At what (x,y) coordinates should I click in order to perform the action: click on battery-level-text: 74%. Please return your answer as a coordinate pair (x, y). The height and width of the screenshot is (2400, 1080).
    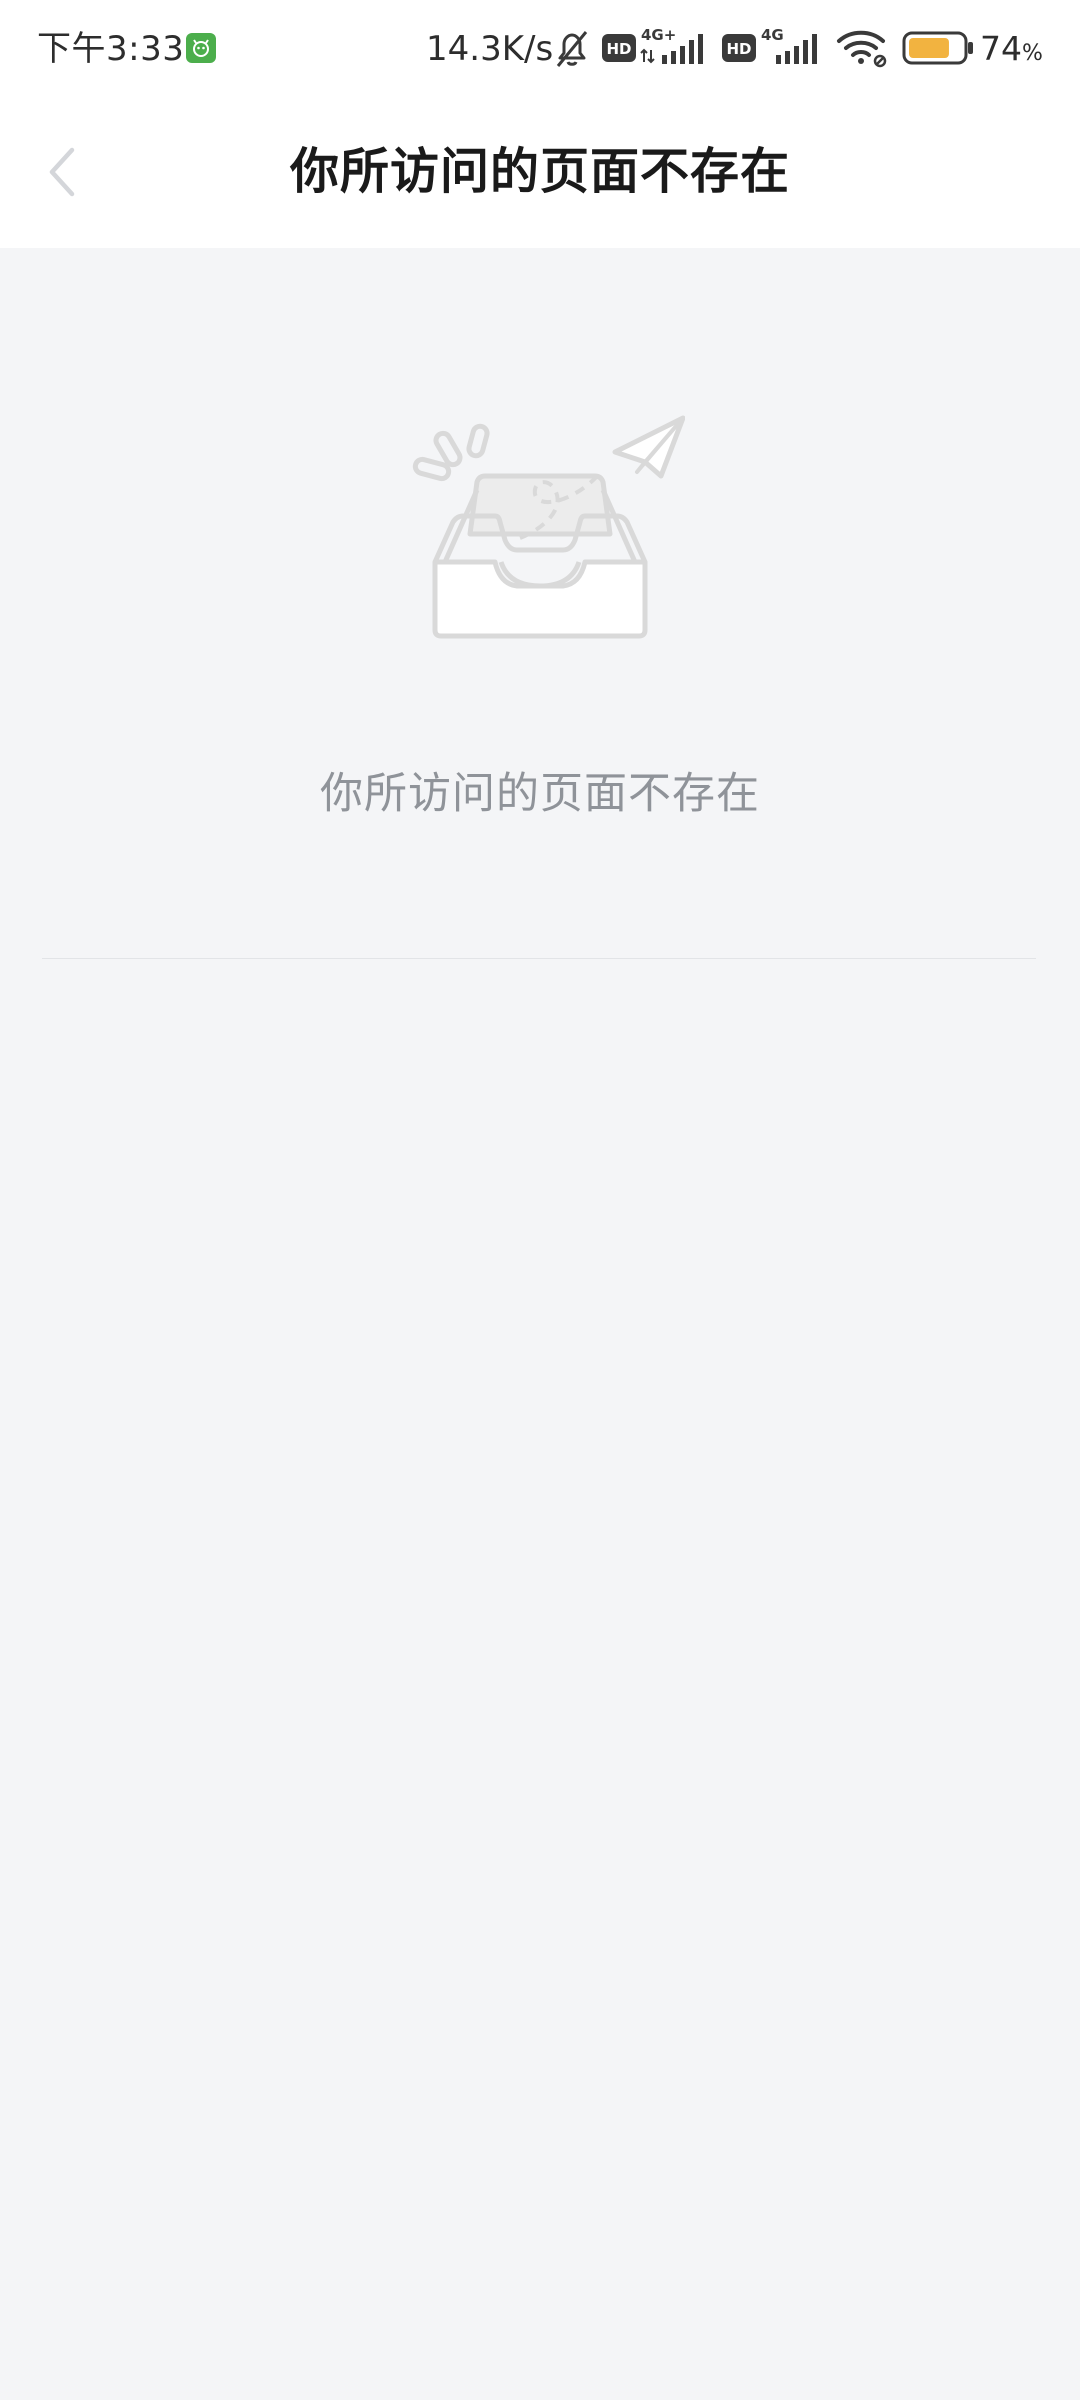
    Looking at the image, I should click on (1011, 51).